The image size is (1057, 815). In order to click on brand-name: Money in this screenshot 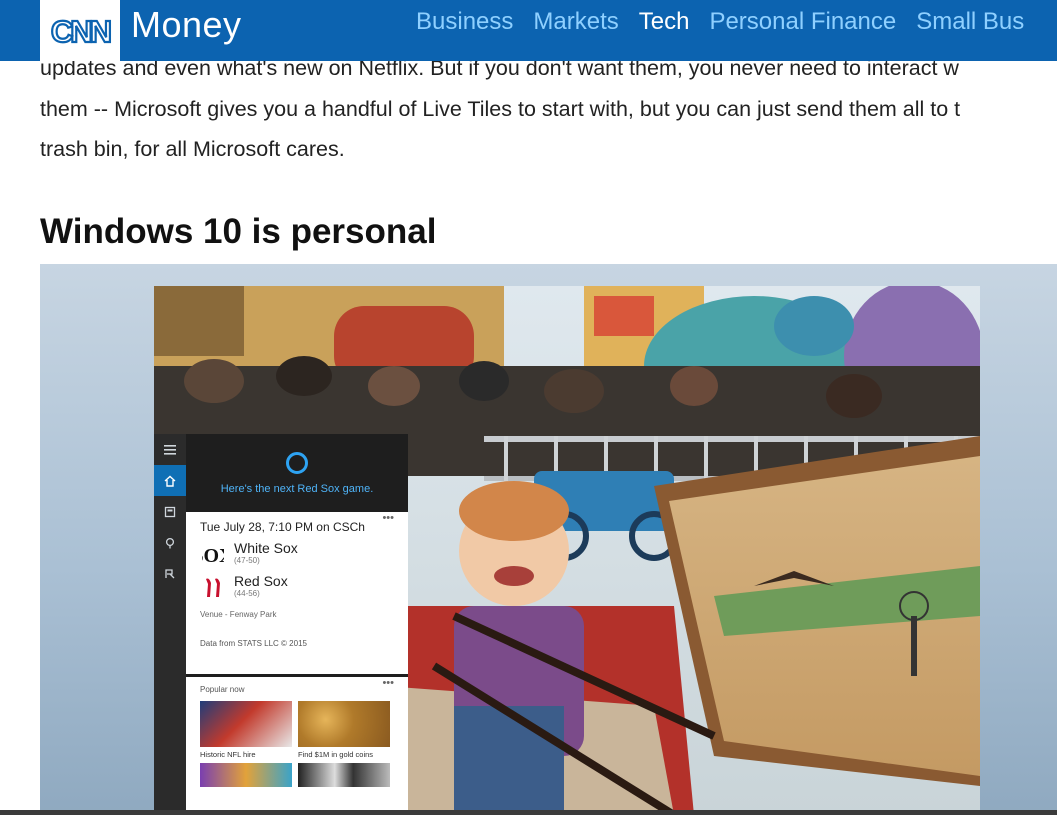, I will do `click(186, 25)`.